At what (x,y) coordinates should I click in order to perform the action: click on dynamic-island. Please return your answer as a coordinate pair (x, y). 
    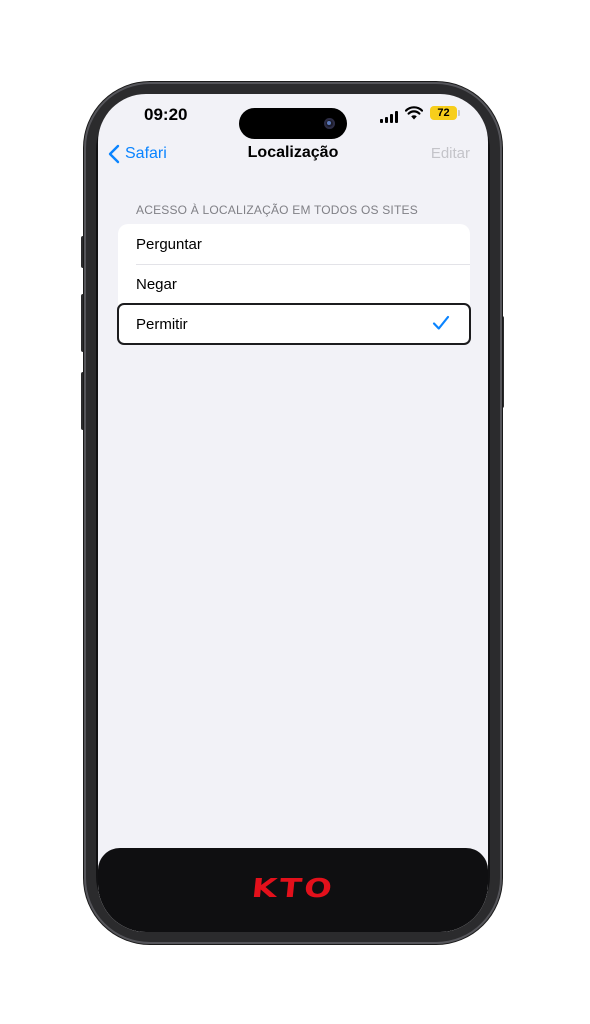
    Looking at the image, I should click on (293, 123).